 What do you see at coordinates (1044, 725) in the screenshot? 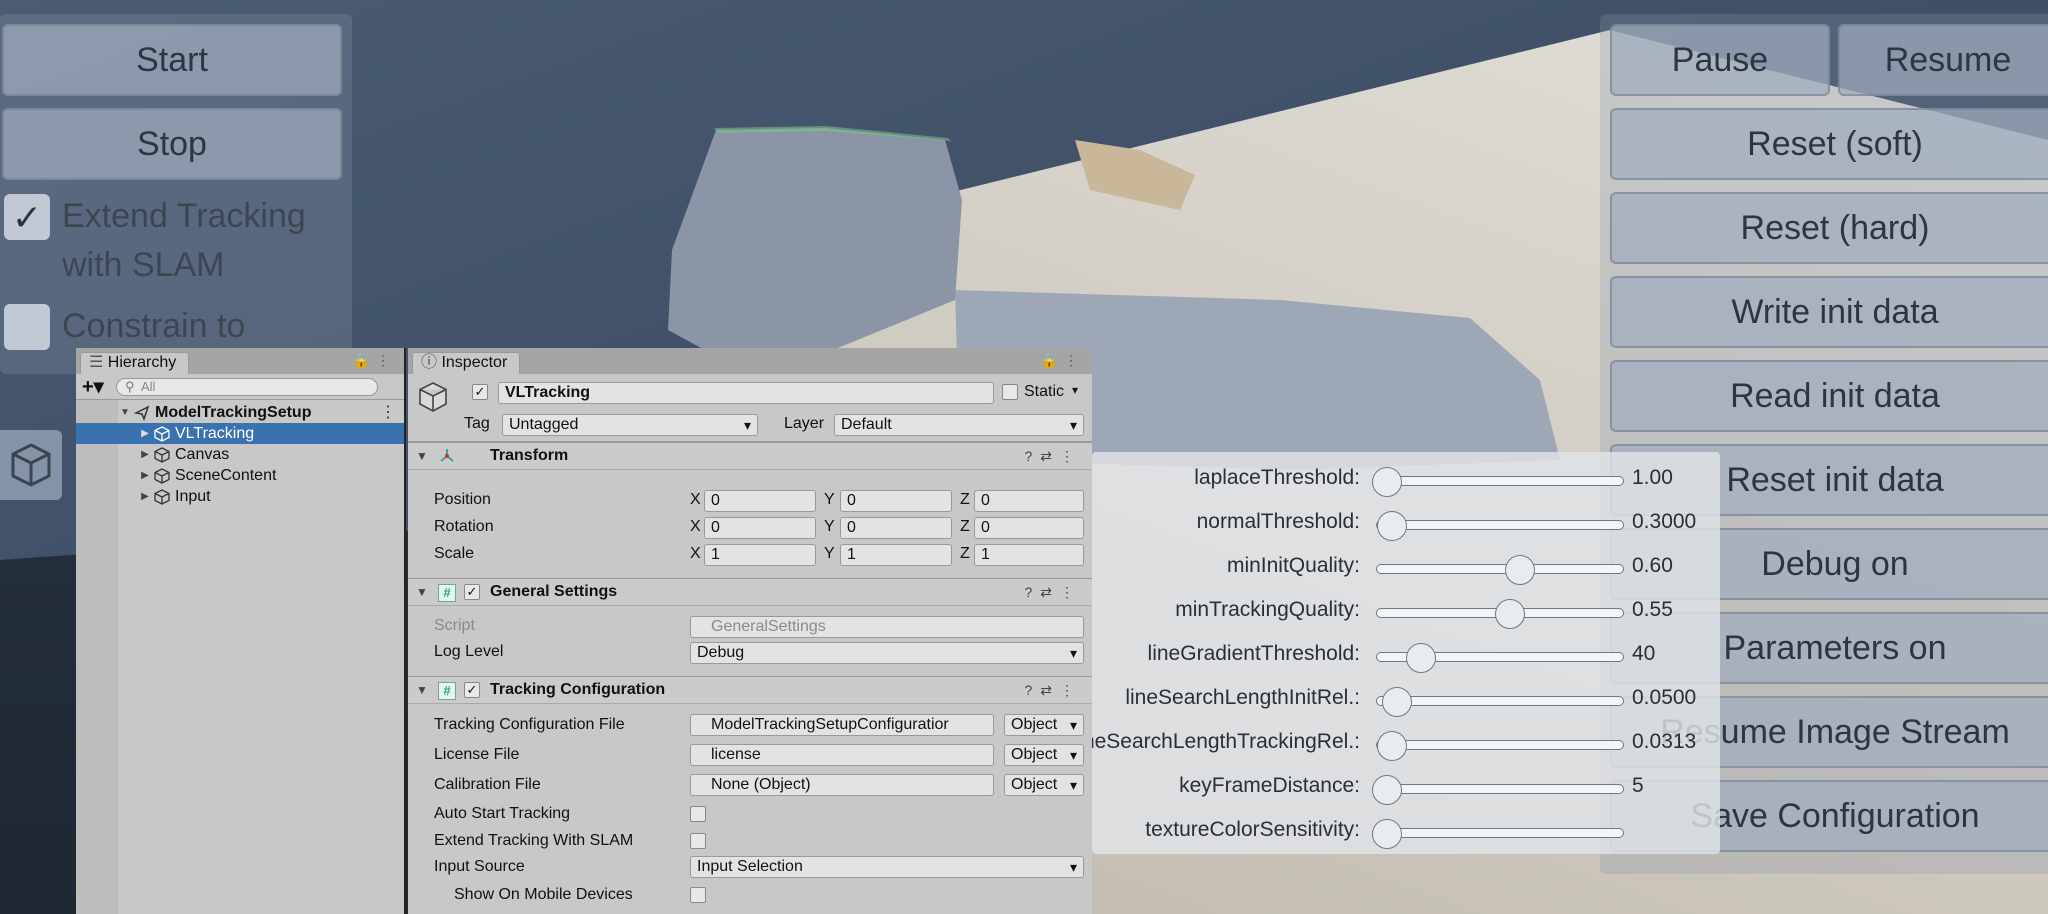
I see `config-object-dropdown: Object` at bounding box center [1044, 725].